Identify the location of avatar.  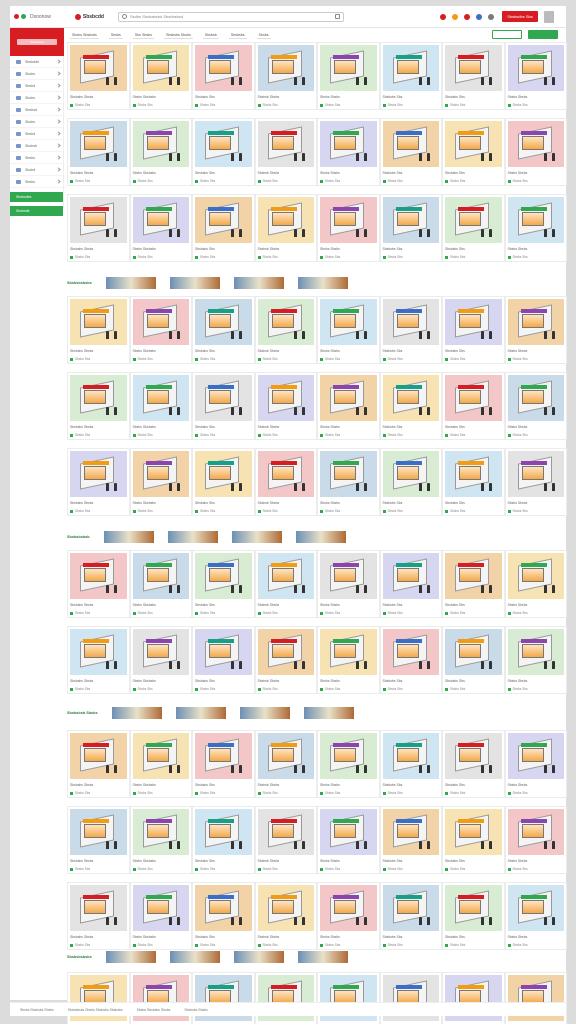
(548, 16).